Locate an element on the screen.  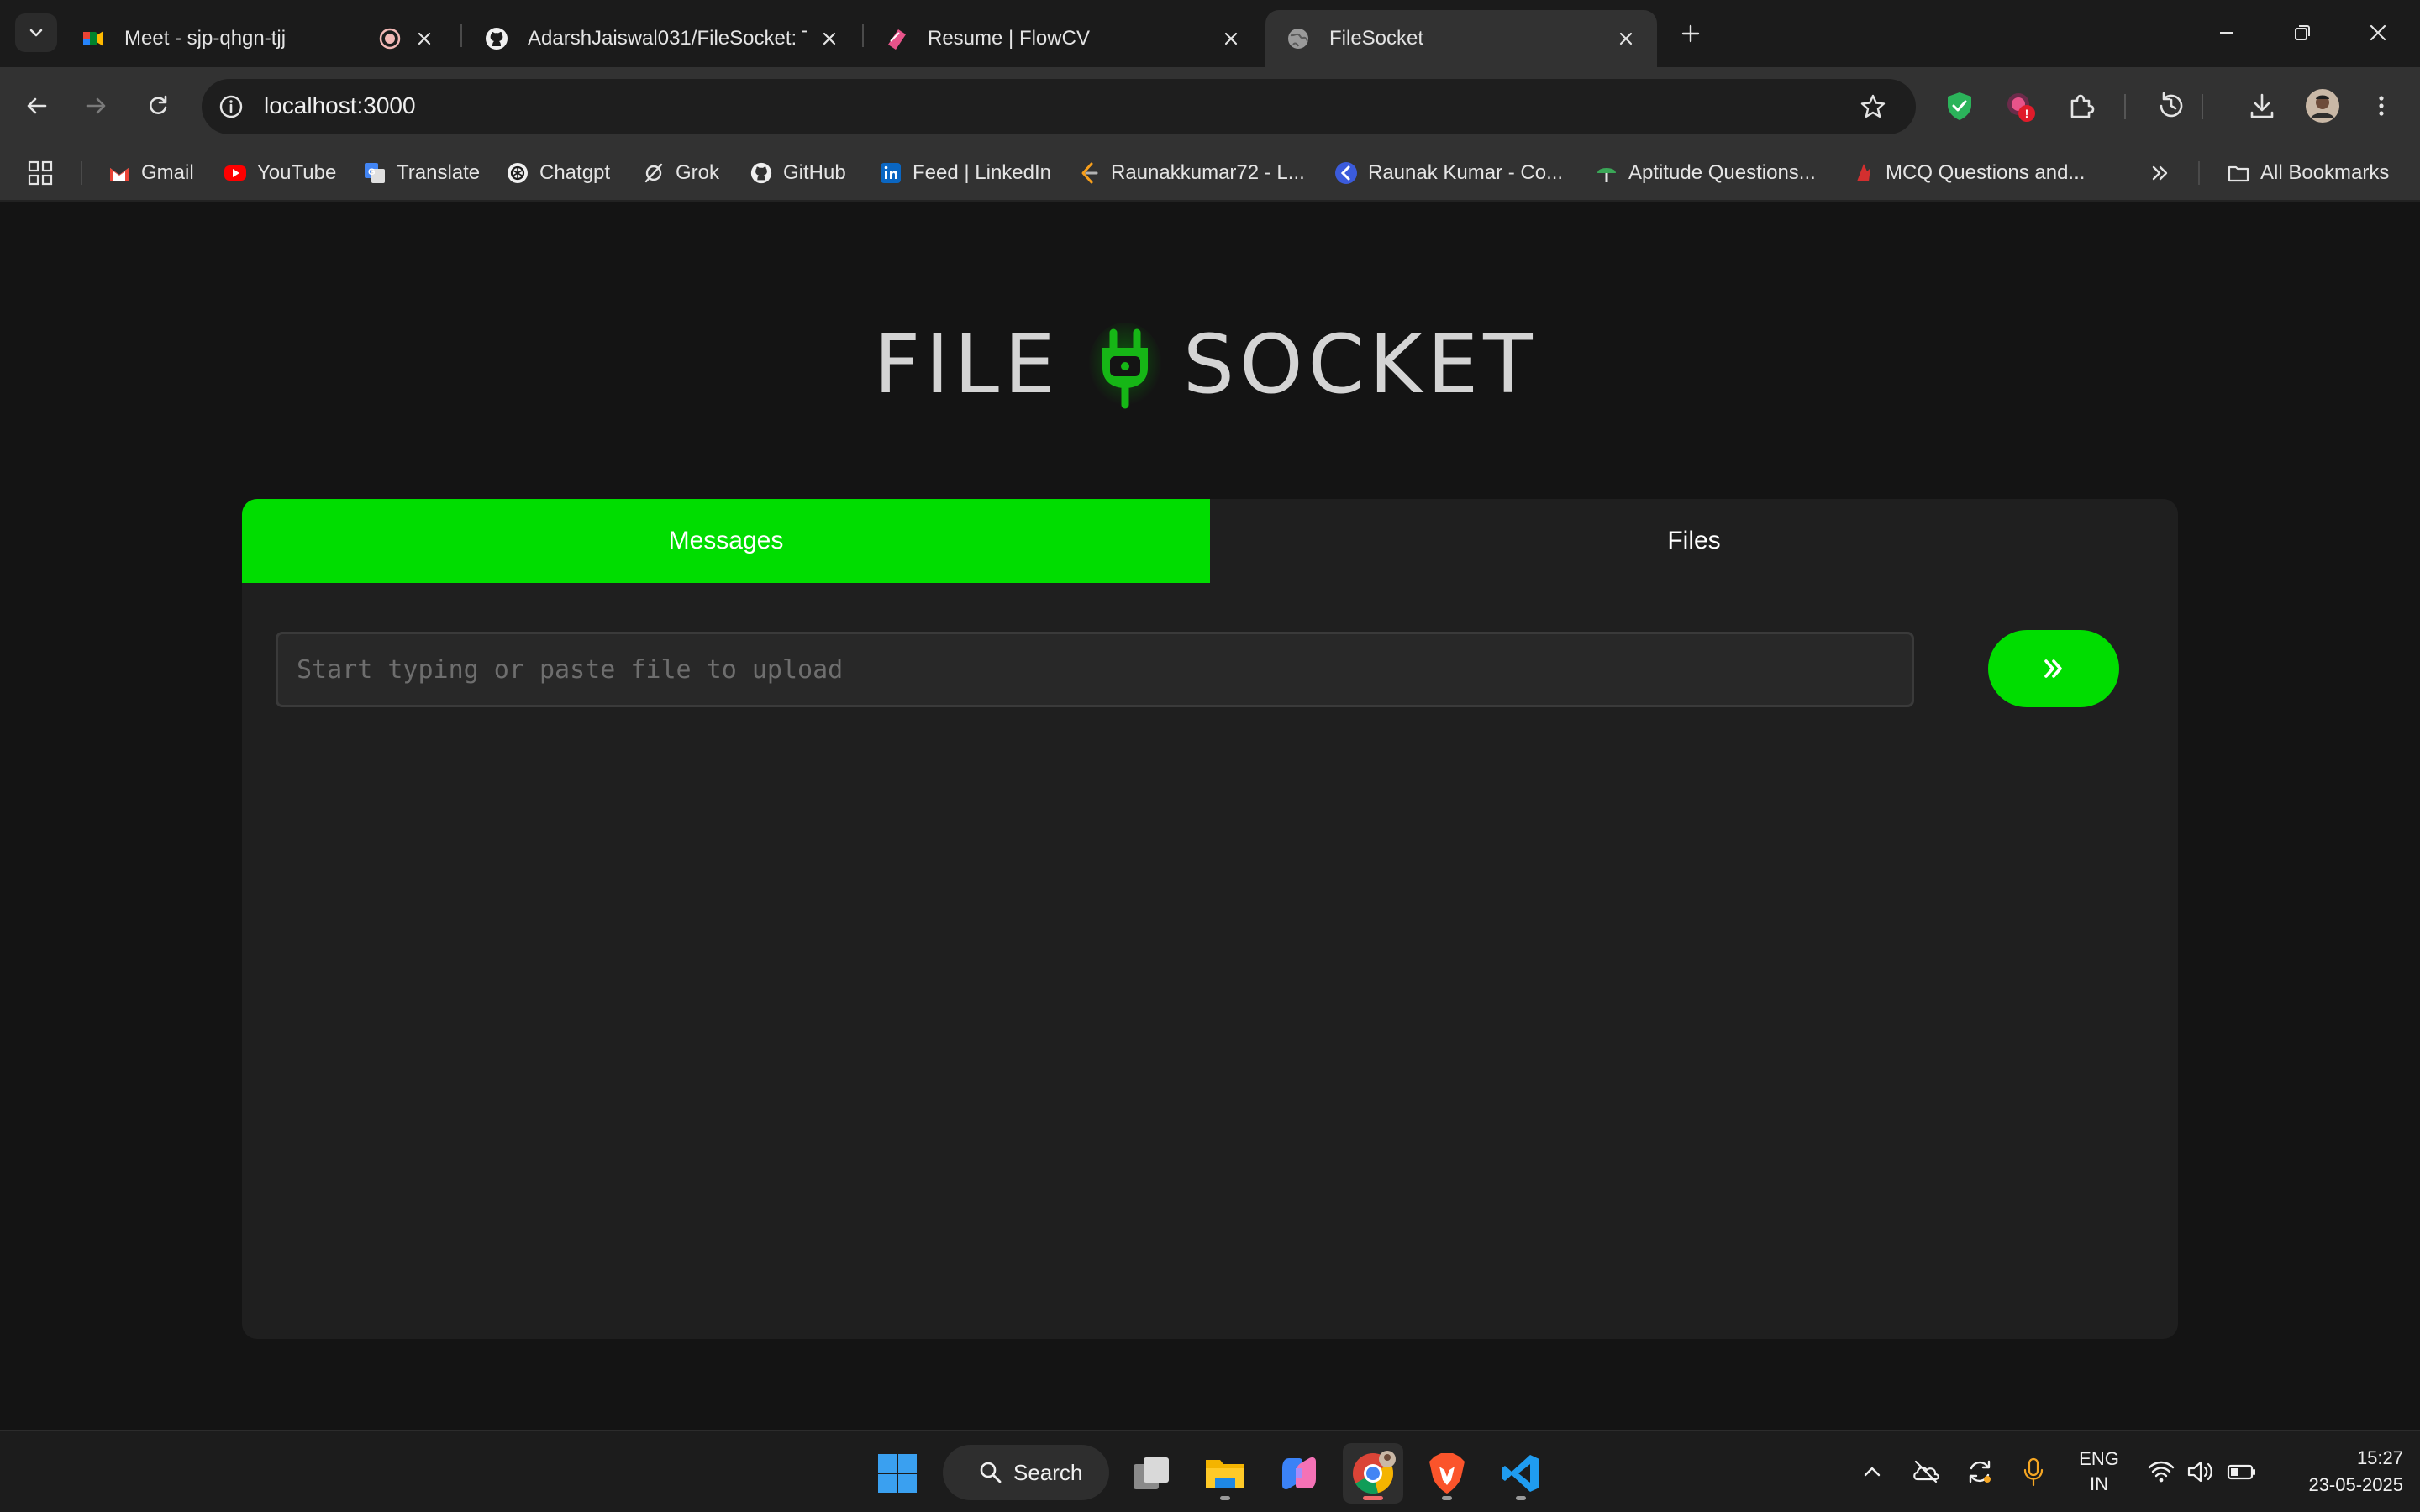
download-icon is located at coordinates (2262, 106).